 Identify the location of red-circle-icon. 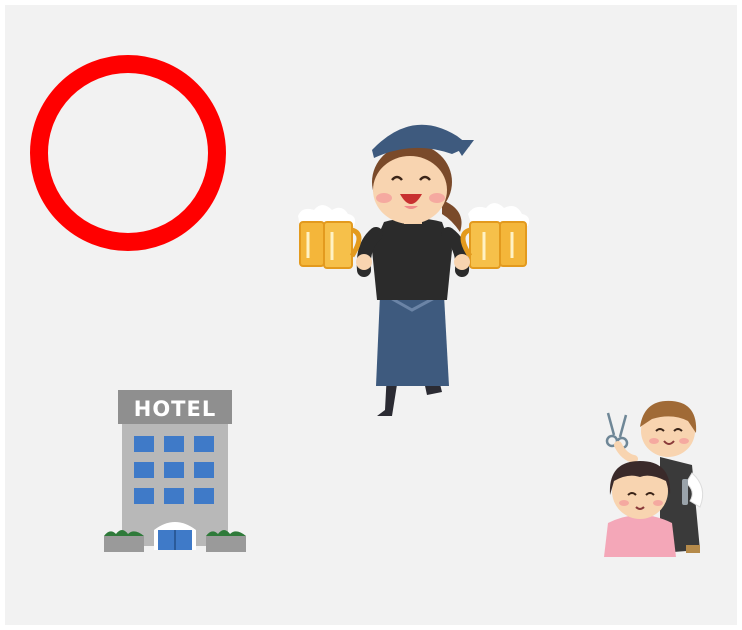
(128, 153).